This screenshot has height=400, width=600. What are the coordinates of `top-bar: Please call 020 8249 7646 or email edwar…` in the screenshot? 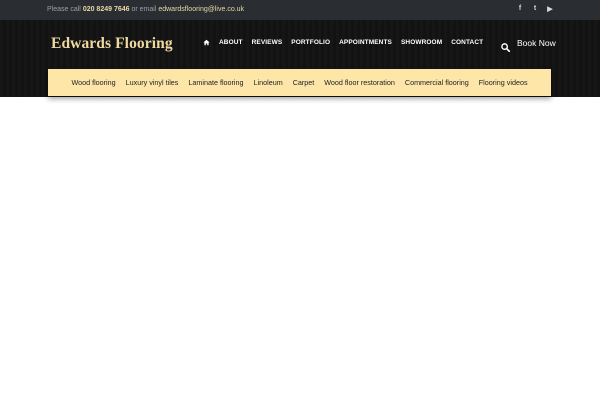 It's located at (300, 10).